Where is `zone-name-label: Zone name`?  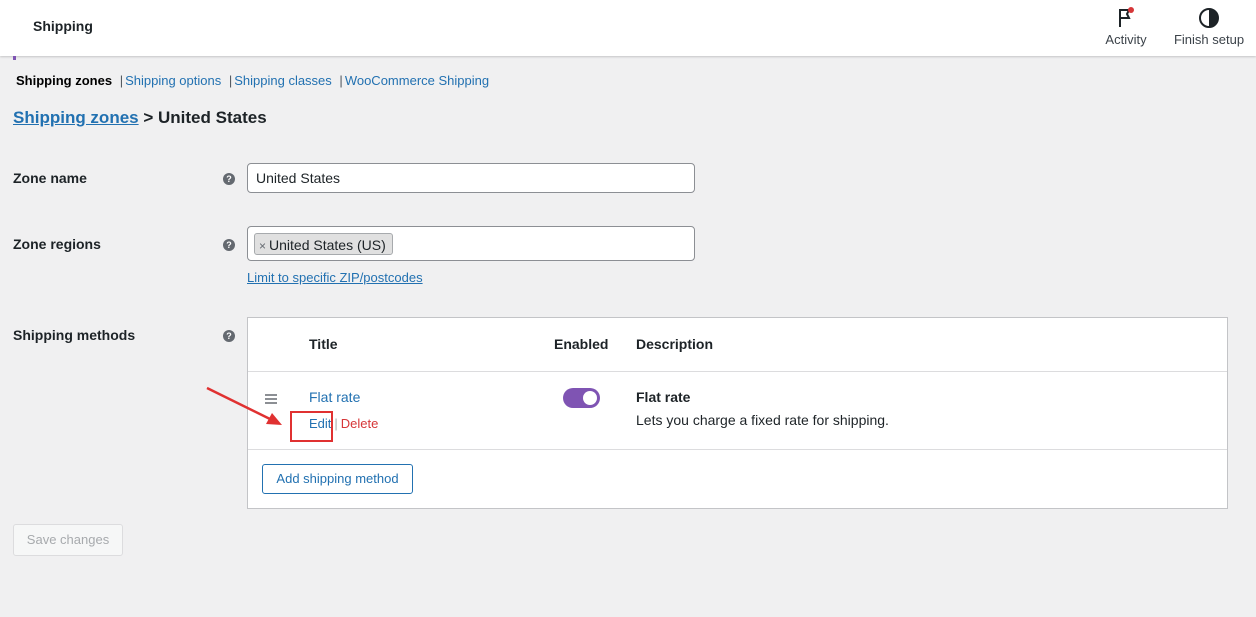
zone-name-label: Zone name is located at coordinates (50, 178).